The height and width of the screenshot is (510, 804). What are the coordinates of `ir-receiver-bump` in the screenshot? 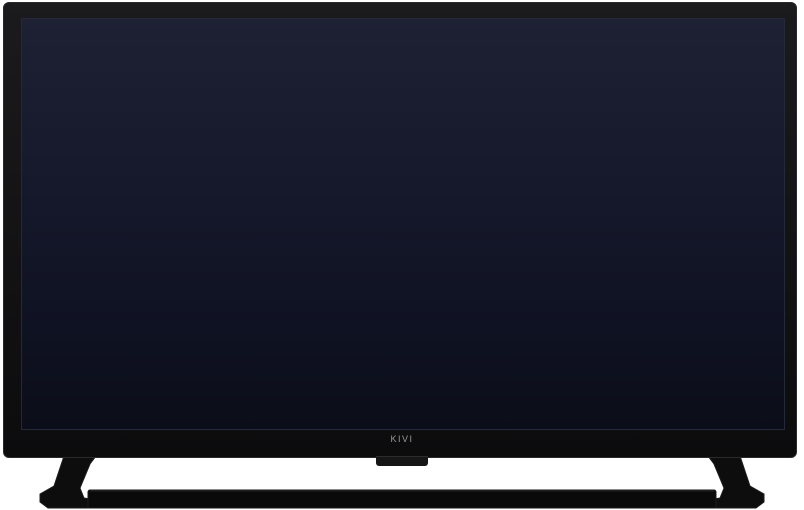 It's located at (402, 461).